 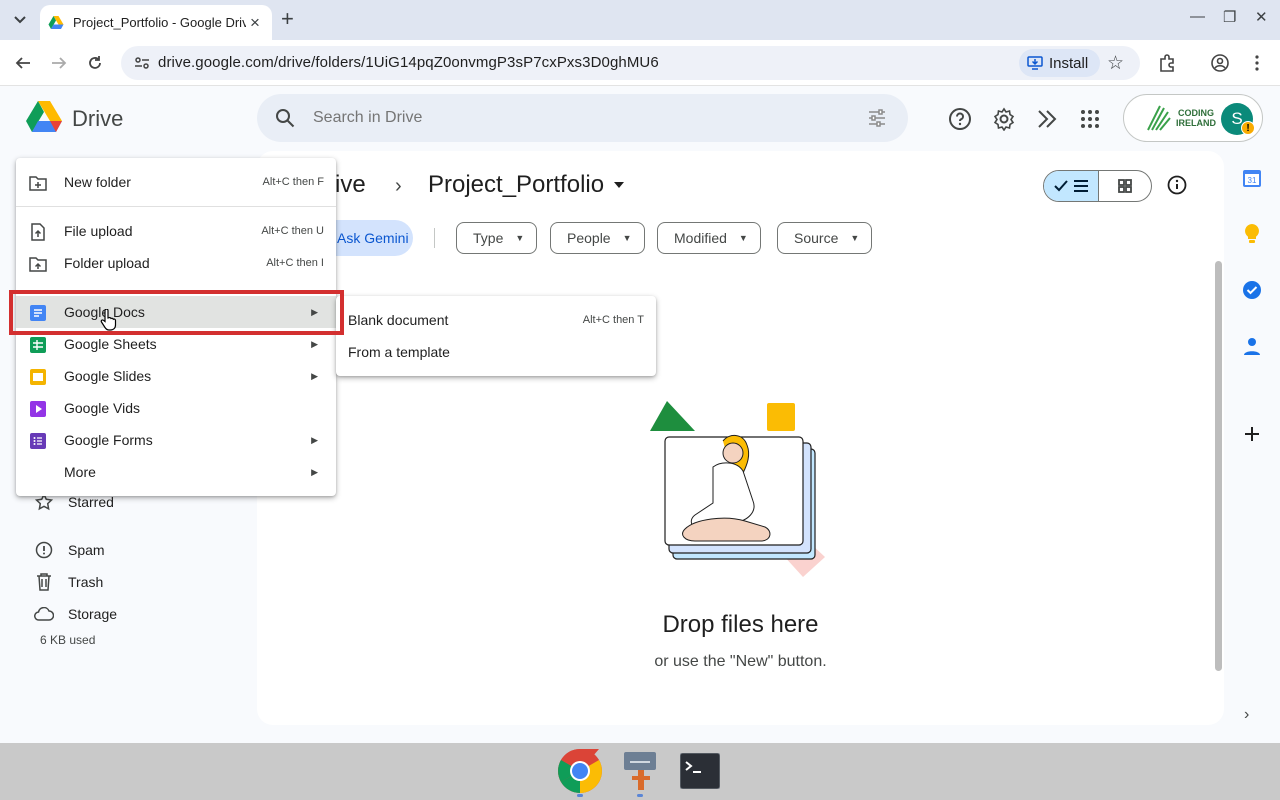 I want to click on tab-title: Project_Portfolio - Google Drive, so click(x=159, y=22).